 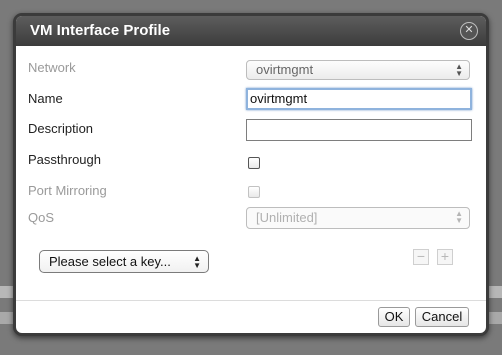 What do you see at coordinates (41, 217) in the screenshot?
I see `qos-label: QoS` at bounding box center [41, 217].